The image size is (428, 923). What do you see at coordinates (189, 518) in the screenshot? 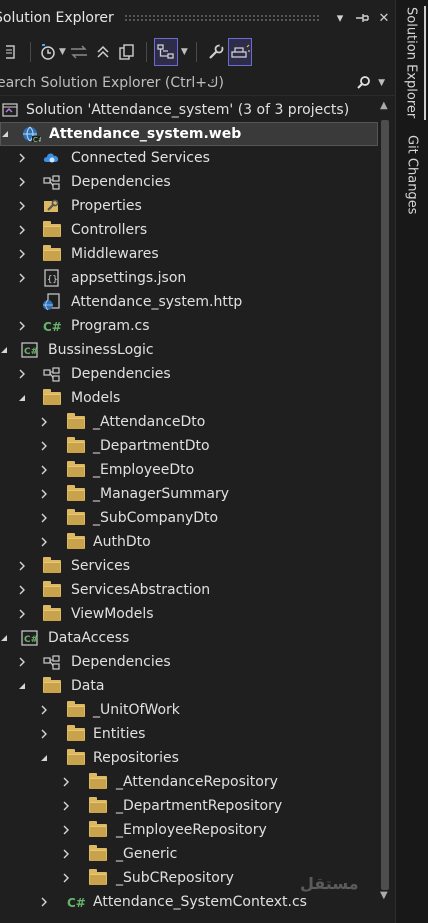
I see `tree-item: _SubCompanyDto` at bounding box center [189, 518].